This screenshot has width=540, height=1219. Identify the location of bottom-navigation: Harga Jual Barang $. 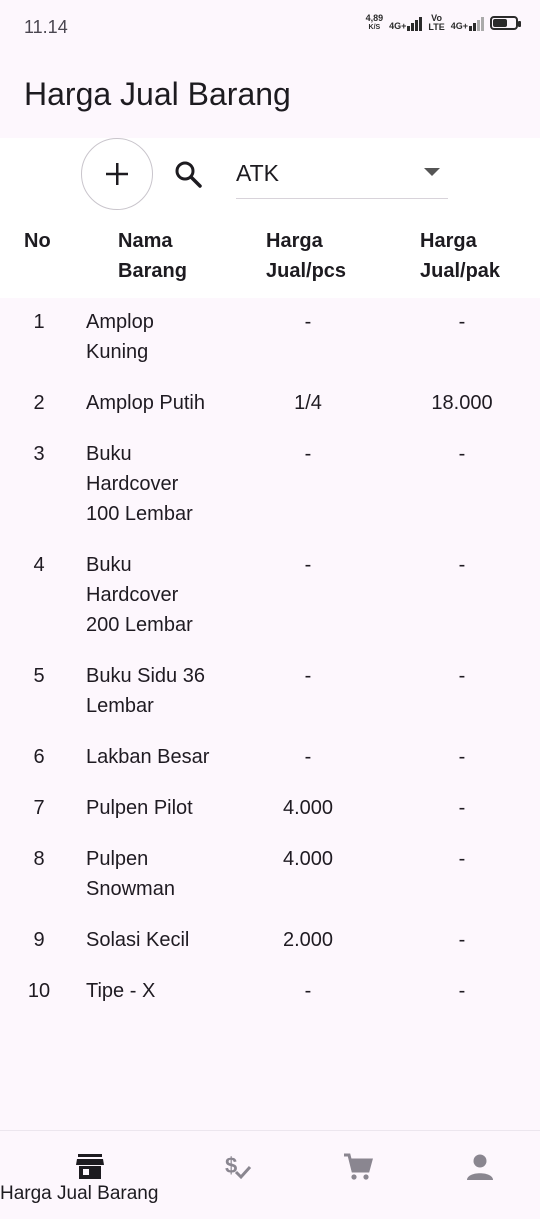
(270, 1174).